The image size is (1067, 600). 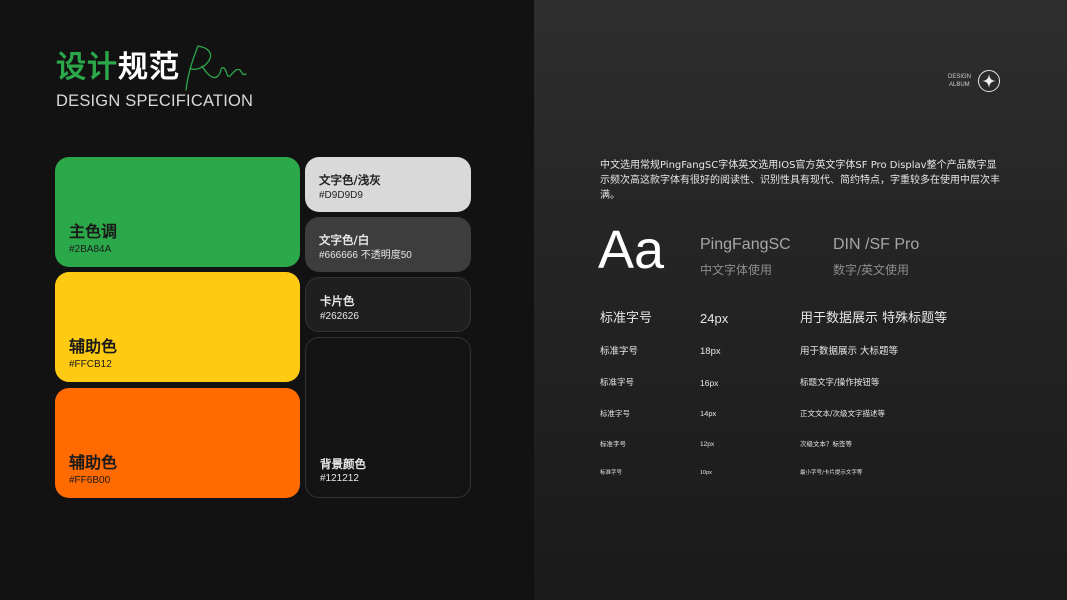 What do you see at coordinates (849, 351) in the screenshot?
I see `size-usage: 用于数据展示 大标题等` at bounding box center [849, 351].